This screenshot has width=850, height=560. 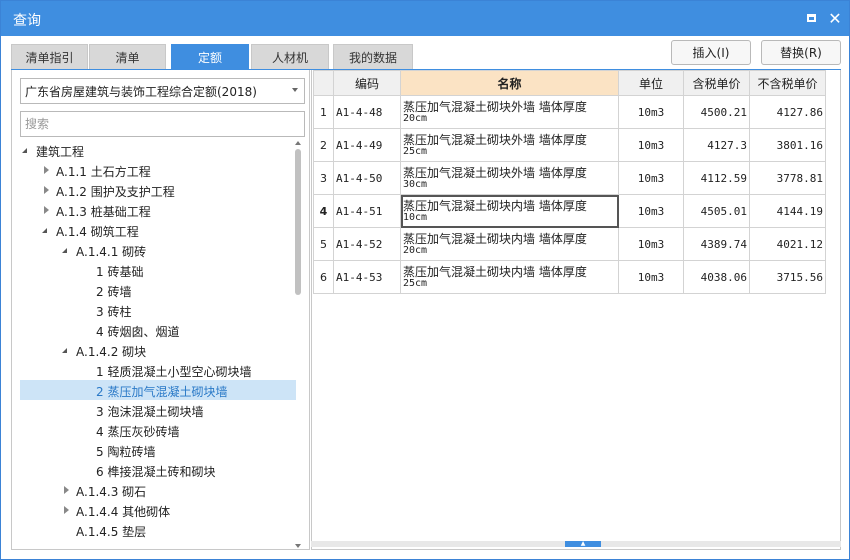 What do you see at coordinates (367, 244) in the screenshot?
I see `code-cell: A1-4-52` at bounding box center [367, 244].